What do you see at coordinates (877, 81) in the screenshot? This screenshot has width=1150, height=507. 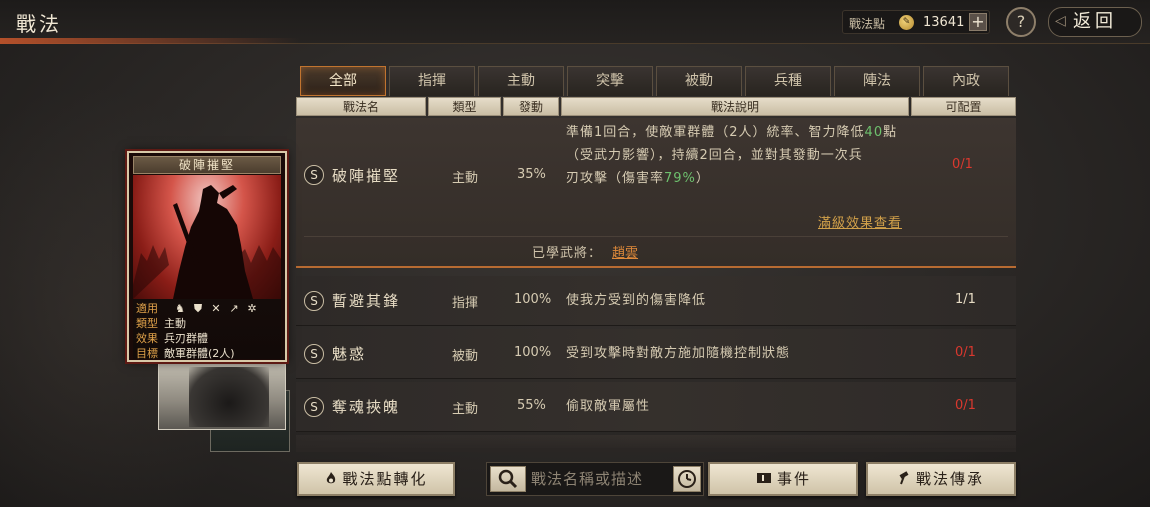 I see `tab-formation: 陣法` at bounding box center [877, 81].